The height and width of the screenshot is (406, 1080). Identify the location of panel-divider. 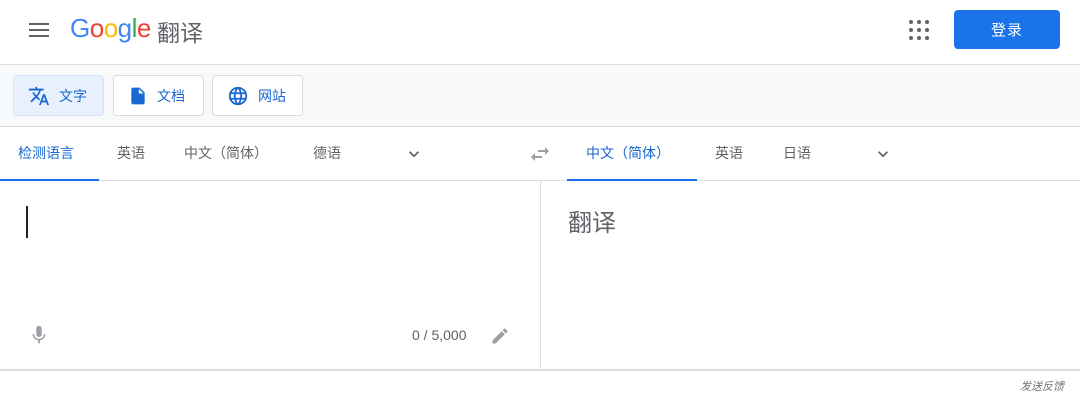
(540, 370).